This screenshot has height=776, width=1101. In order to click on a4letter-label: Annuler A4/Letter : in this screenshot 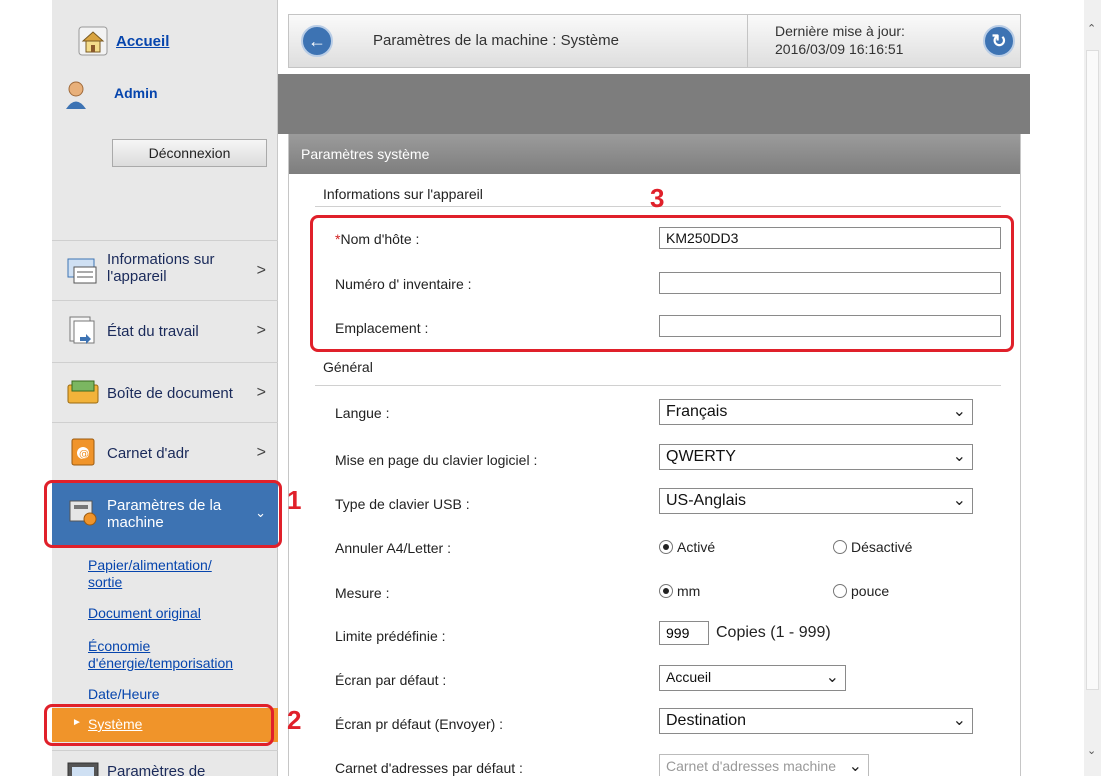, I will do `click(393, 548)`.